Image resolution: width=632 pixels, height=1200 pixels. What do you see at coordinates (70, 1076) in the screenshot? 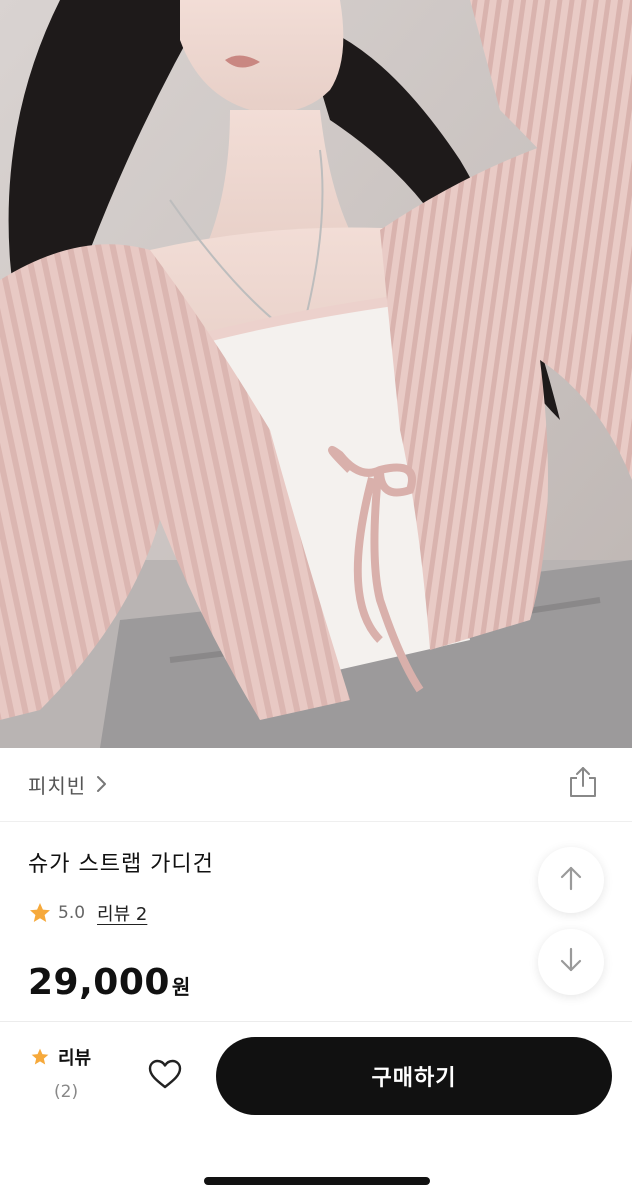
I see `review-summary-button: 리뷰 (2)` at bounding box center [70, 1076].